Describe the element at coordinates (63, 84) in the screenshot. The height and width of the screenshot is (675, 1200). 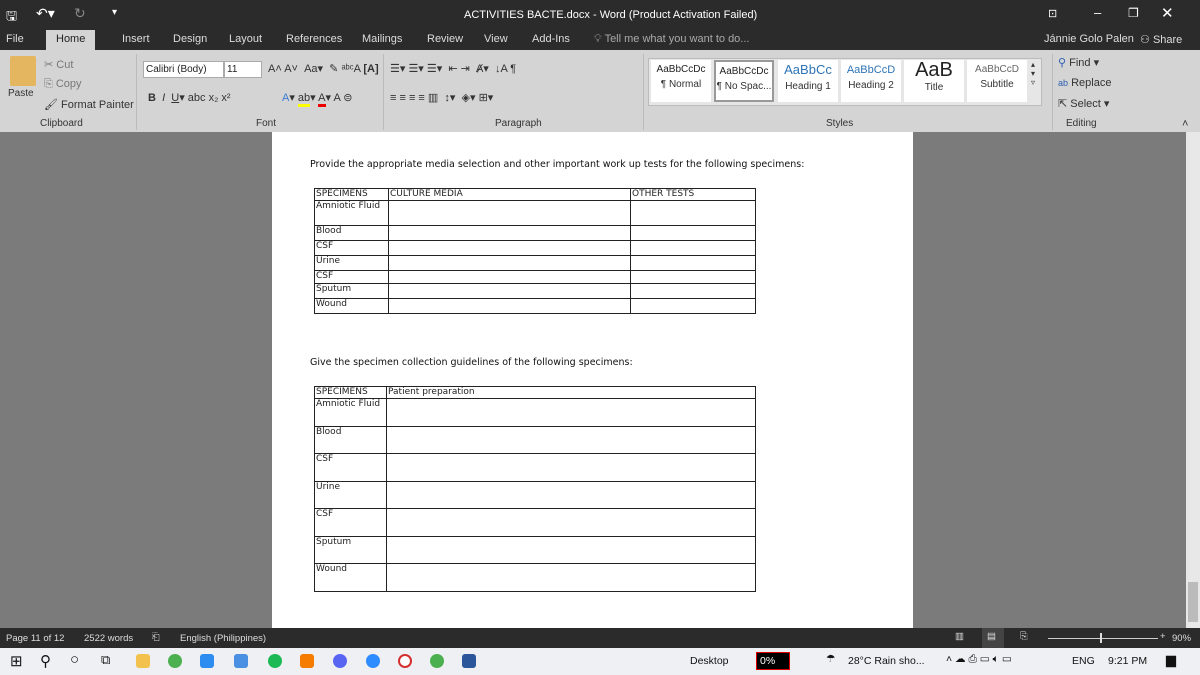
I see `copy-button: ⎘ Copy` at that location.